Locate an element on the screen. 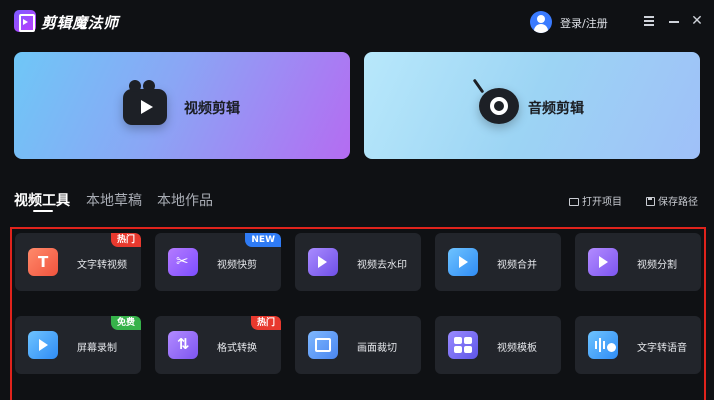 The height and width of the screenshot is (400, 714). scissors-icon: ✂ is located at coordinates (183, 262).